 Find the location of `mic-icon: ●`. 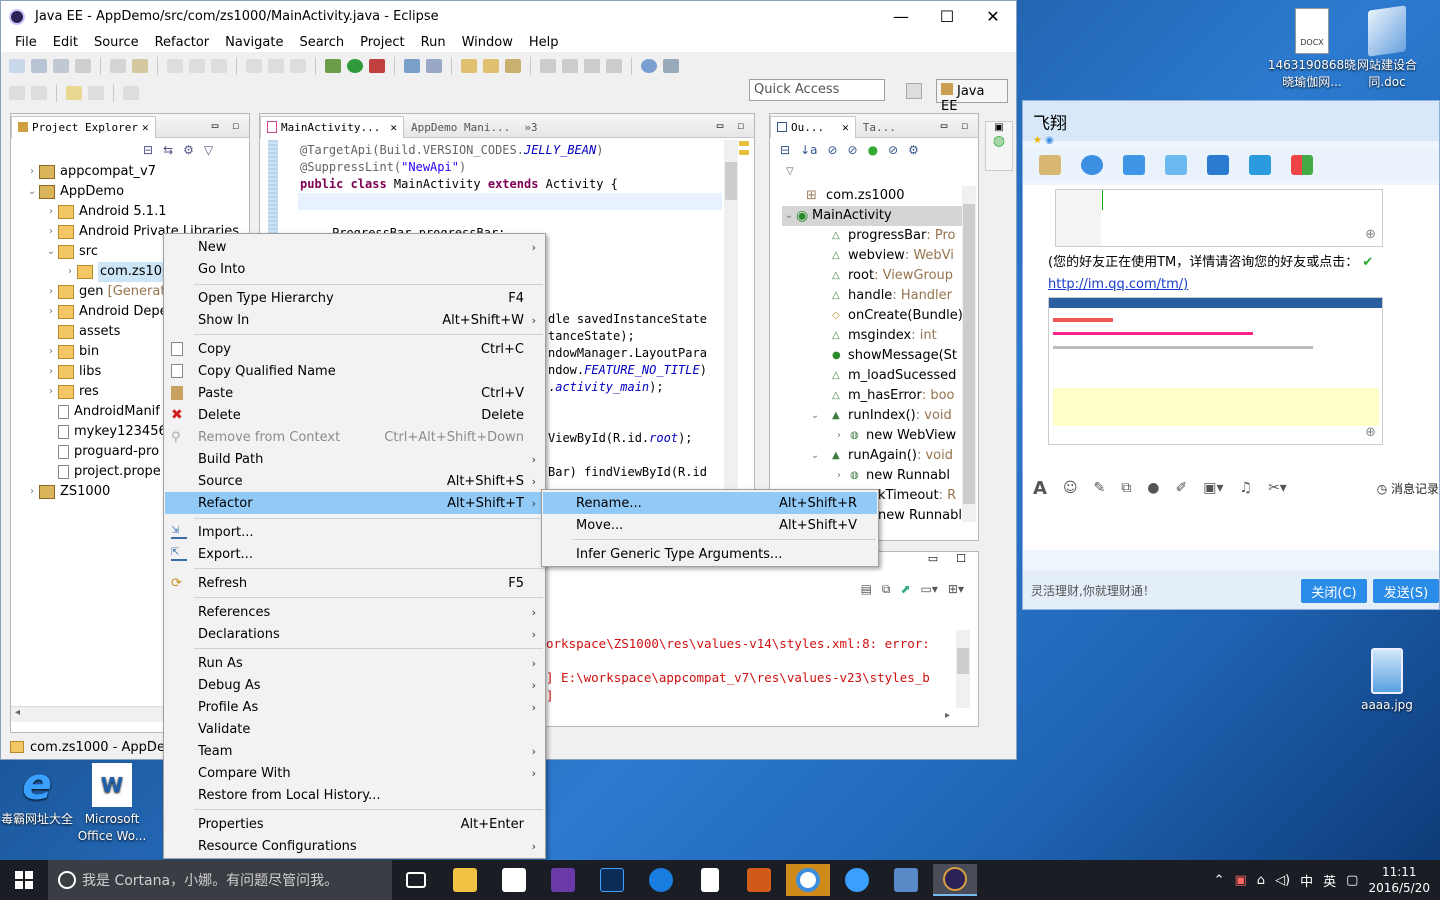

mic-icon: ● is located at coordinates (1153, 488).